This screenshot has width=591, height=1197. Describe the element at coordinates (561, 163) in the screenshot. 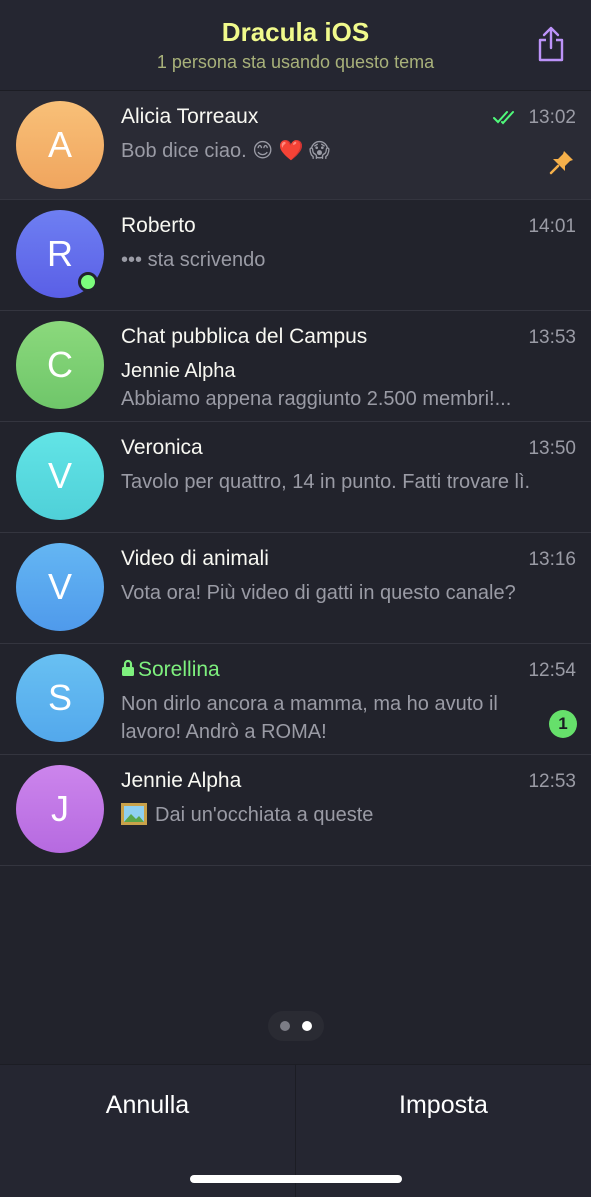

I see `pin-icon` at that location.